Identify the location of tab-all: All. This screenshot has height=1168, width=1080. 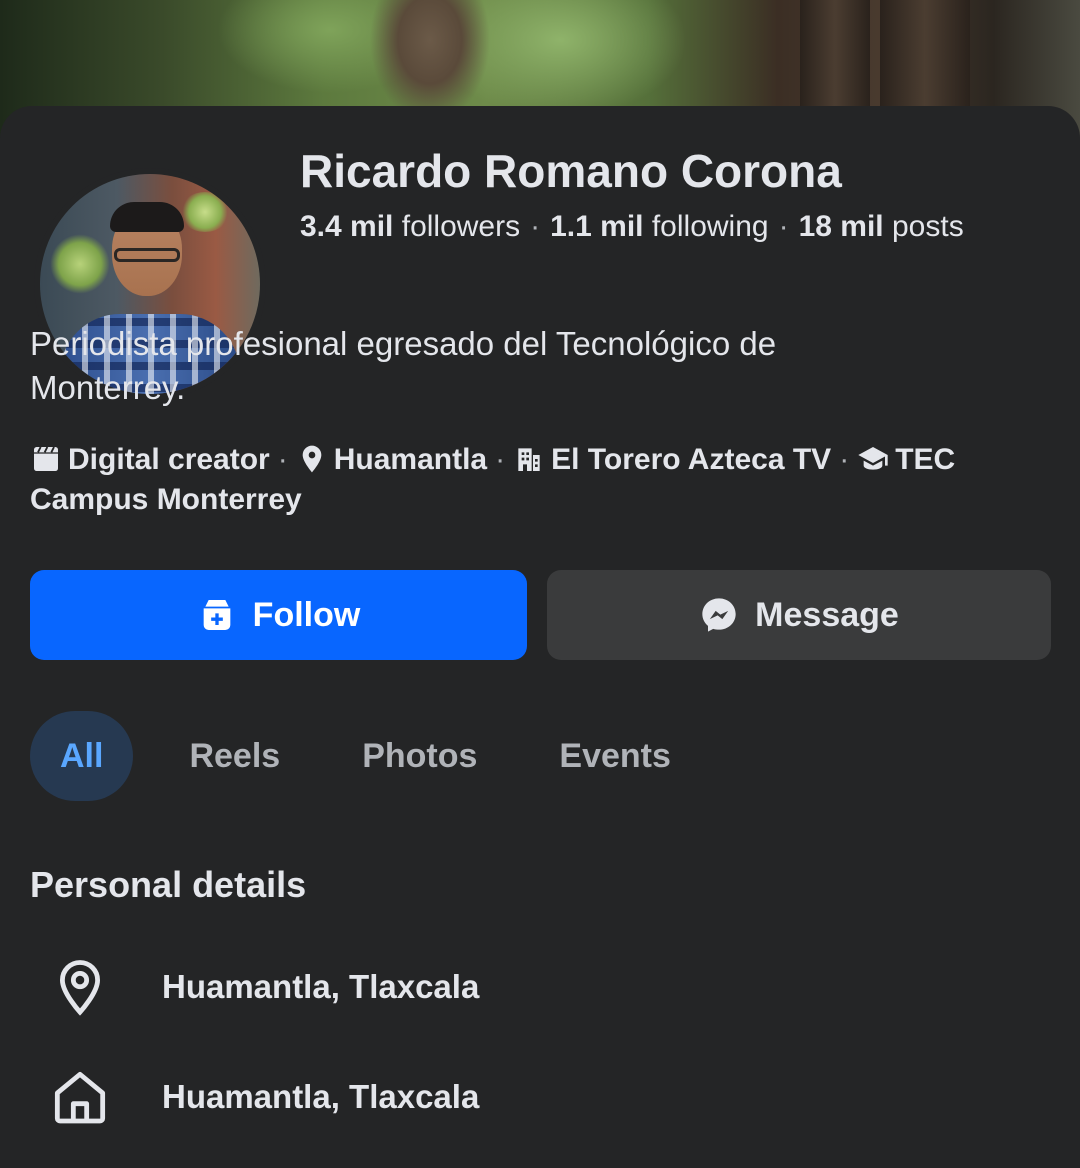
(82, 756).